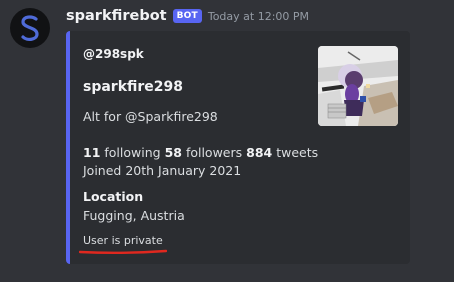  I want to click on bot-avatar, so click(30, 28).